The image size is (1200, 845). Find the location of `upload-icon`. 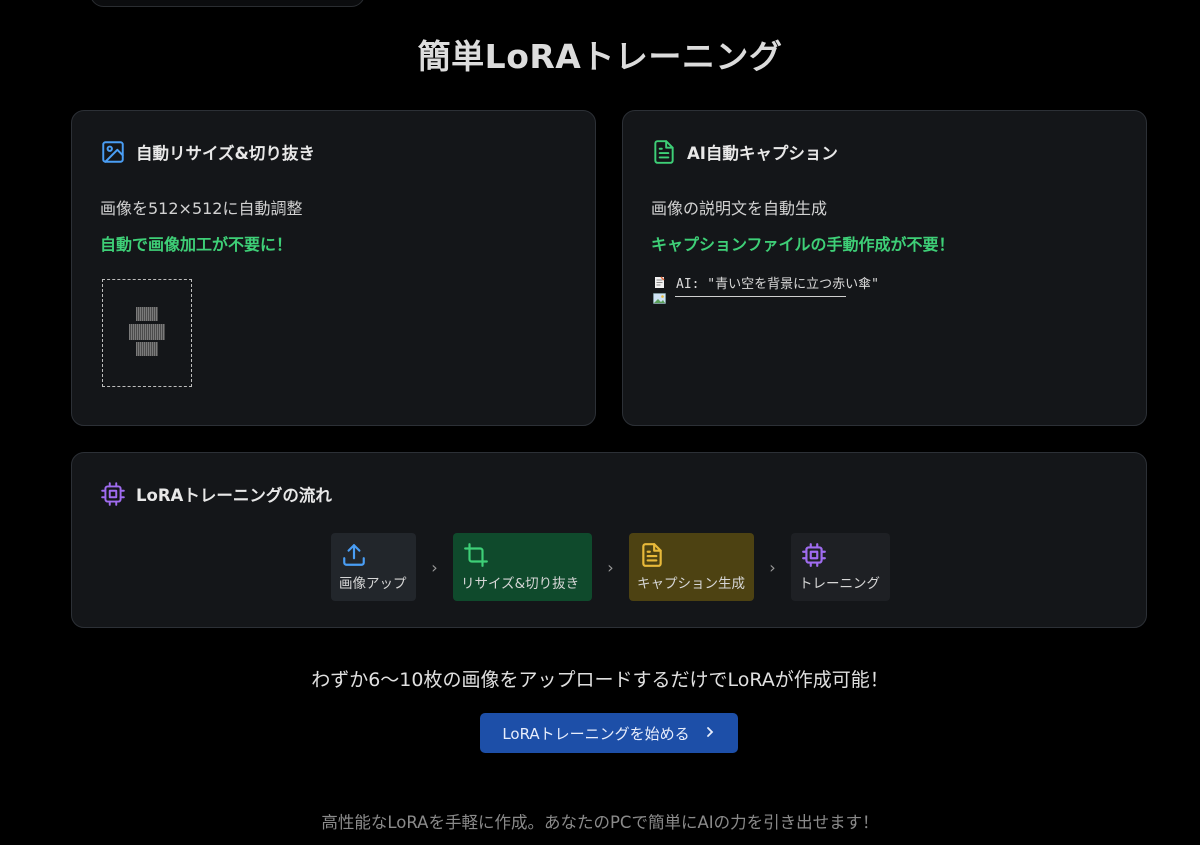

upload-icon is located at coordinates (354, 555).